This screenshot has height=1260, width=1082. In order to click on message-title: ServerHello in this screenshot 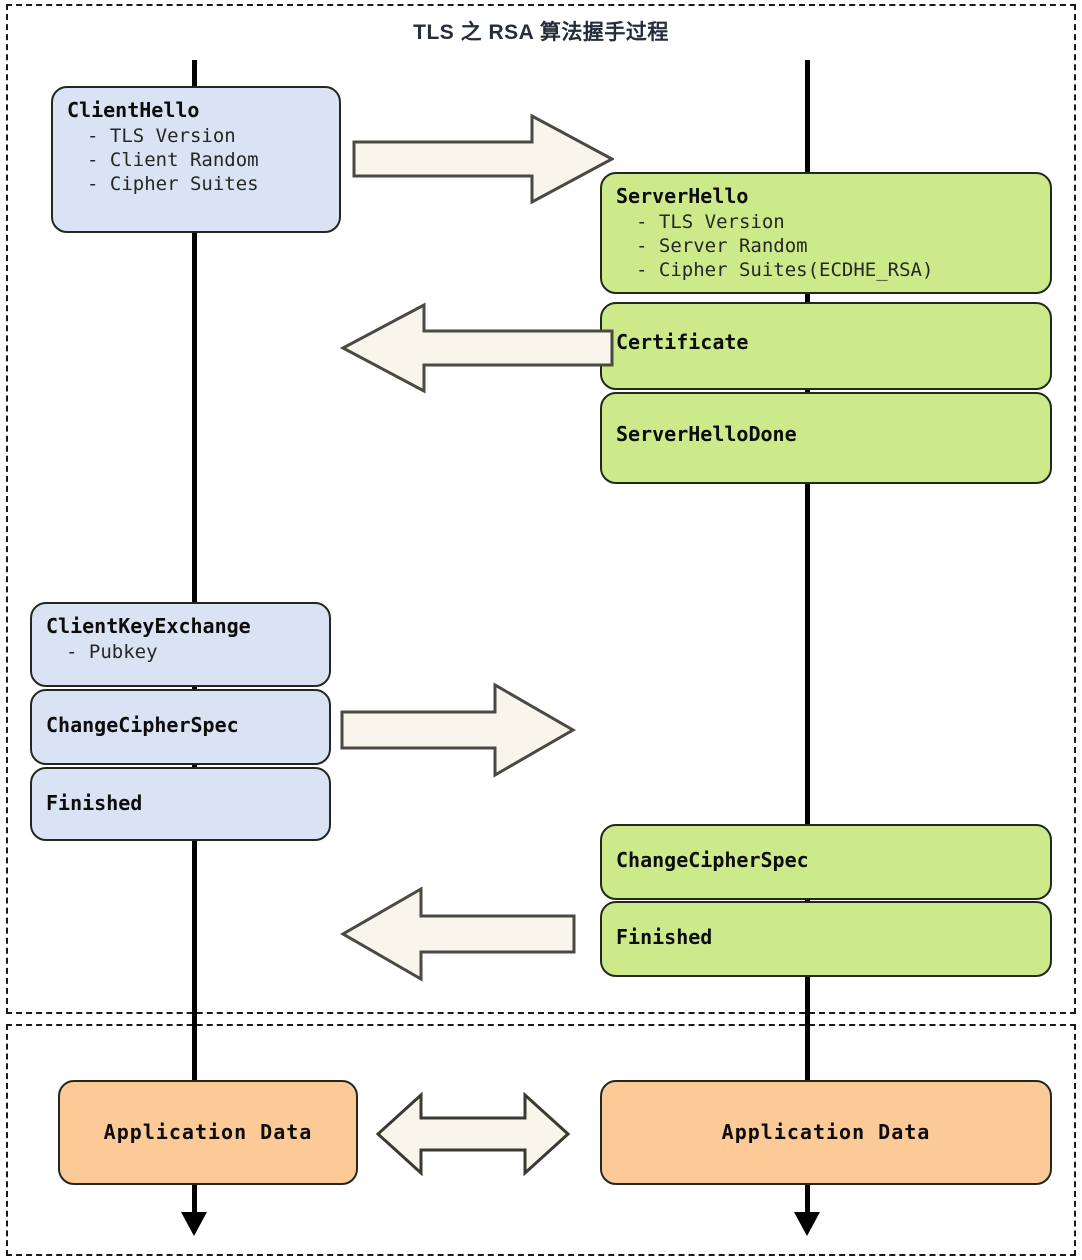, I will do `click(682, 196)`.